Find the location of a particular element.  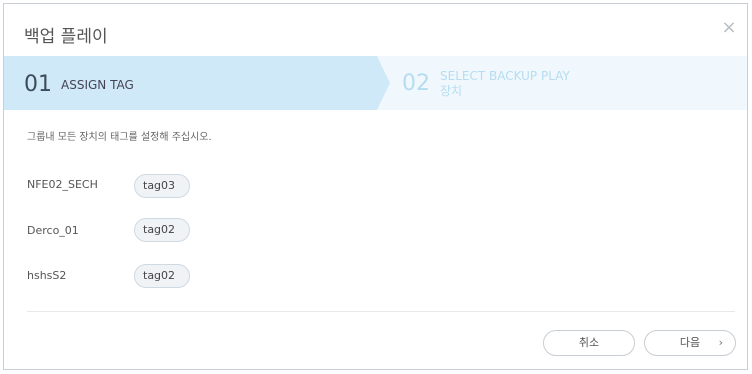

step-2-label-line2: 장치 is located at coordinates (451, 91).